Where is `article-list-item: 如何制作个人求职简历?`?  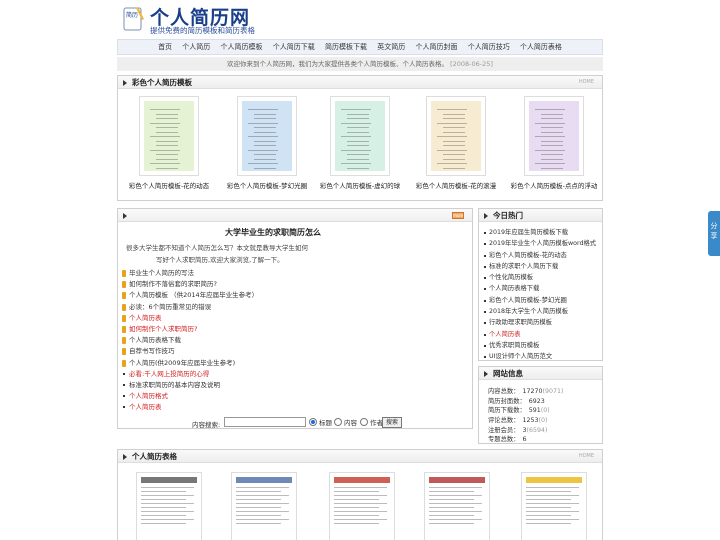
article-list-item: 如何制作个人求职简历? is located at coordinates (222, 329).